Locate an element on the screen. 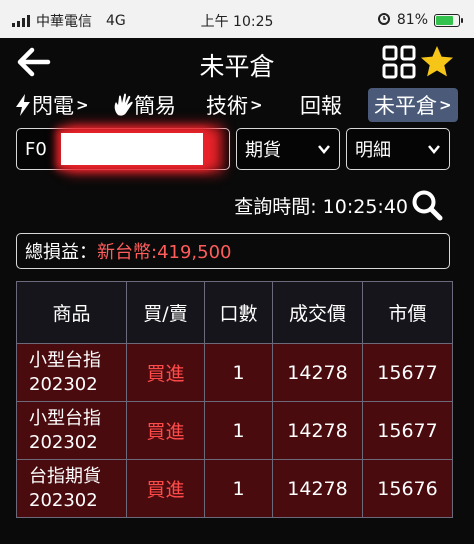 Image resolution: width=474 pixels, height=544 pixels. product-select-value: 期貨 is located at coordinates (263, 150).